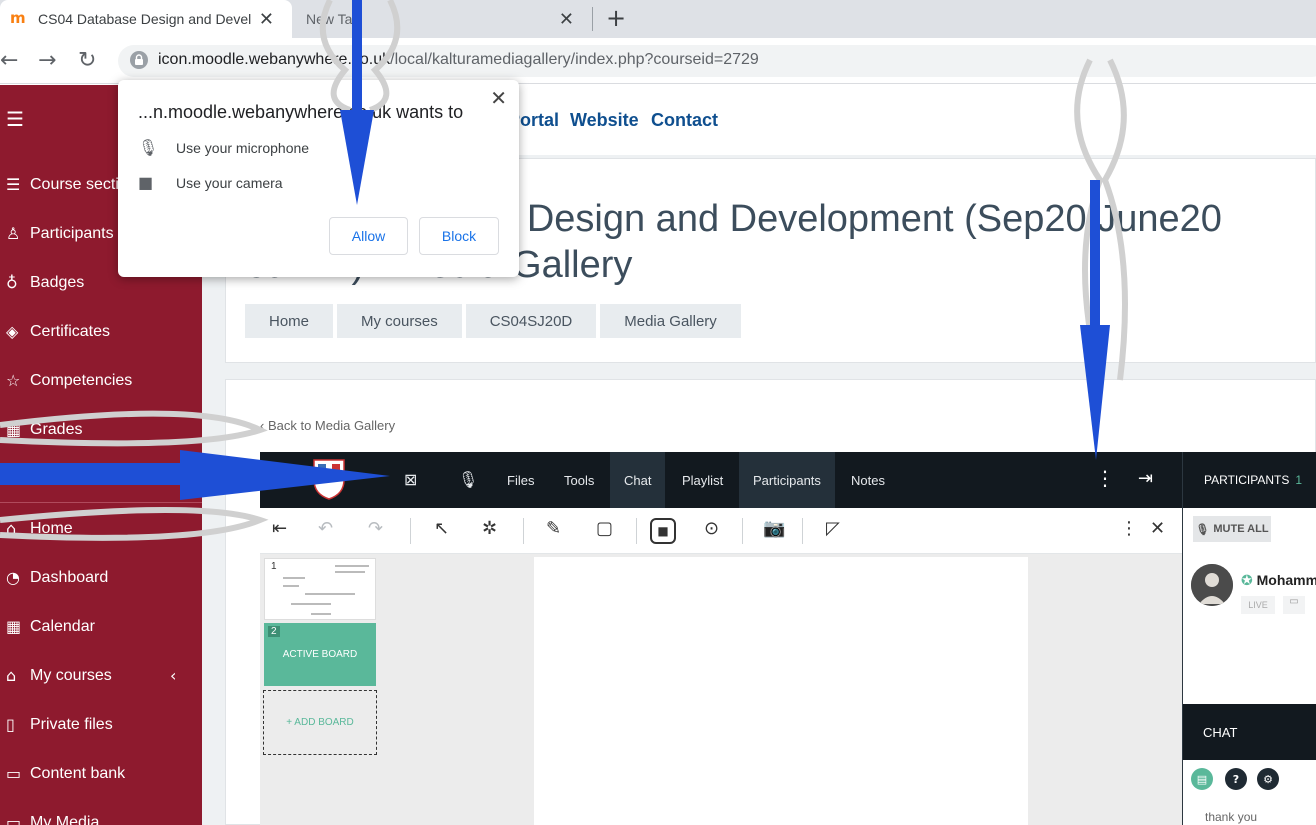  Describe the element at coordinates (489, 528) in the screenshot. I see `laser-pointer-icon: ✲` at that location.